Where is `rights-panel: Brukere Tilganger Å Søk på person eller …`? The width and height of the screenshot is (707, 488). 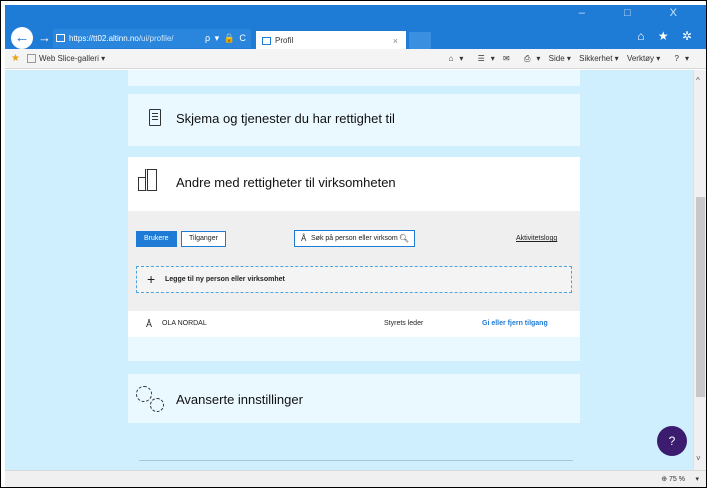
rights-panel: Brukere Tilganger Å Søk på person eller … is located at coordinates (354, 261).